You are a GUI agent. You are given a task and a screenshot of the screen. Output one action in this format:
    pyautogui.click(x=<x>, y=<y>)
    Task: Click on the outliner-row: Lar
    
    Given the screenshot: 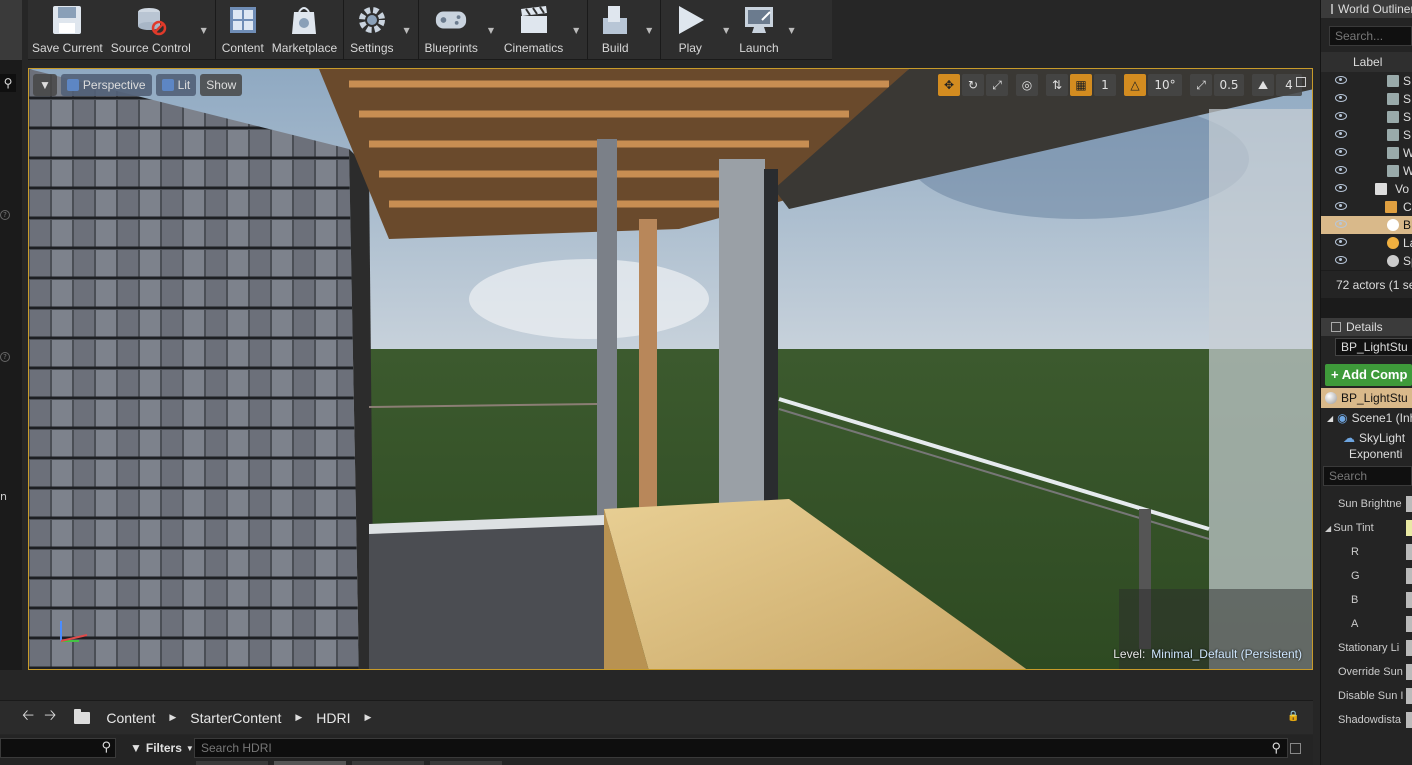 What is the action you would take?
    pyautogui.click(x=1366, y=243)
    